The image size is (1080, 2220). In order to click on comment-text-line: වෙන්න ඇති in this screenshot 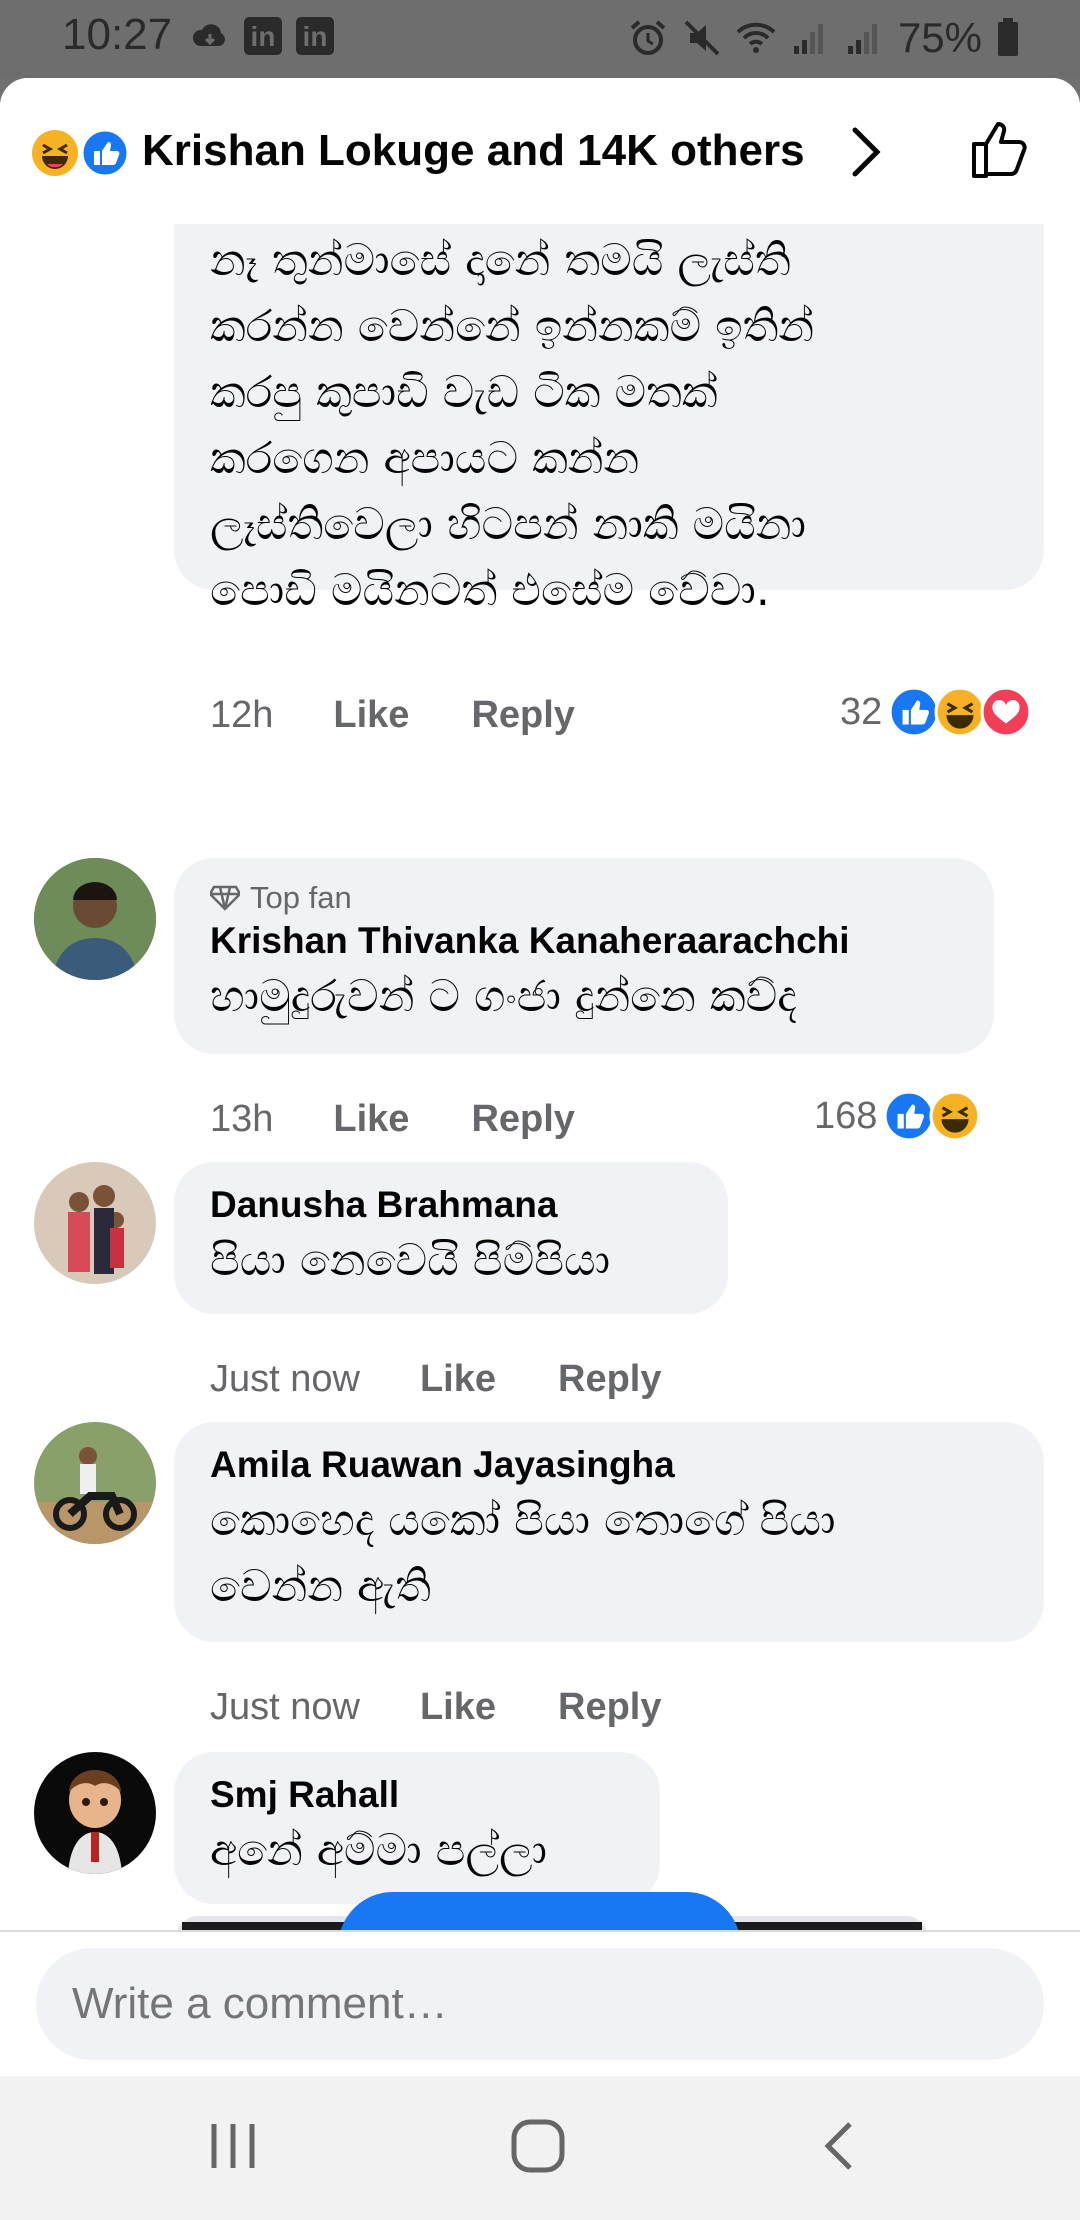, I will do `click(320, 1586)`.